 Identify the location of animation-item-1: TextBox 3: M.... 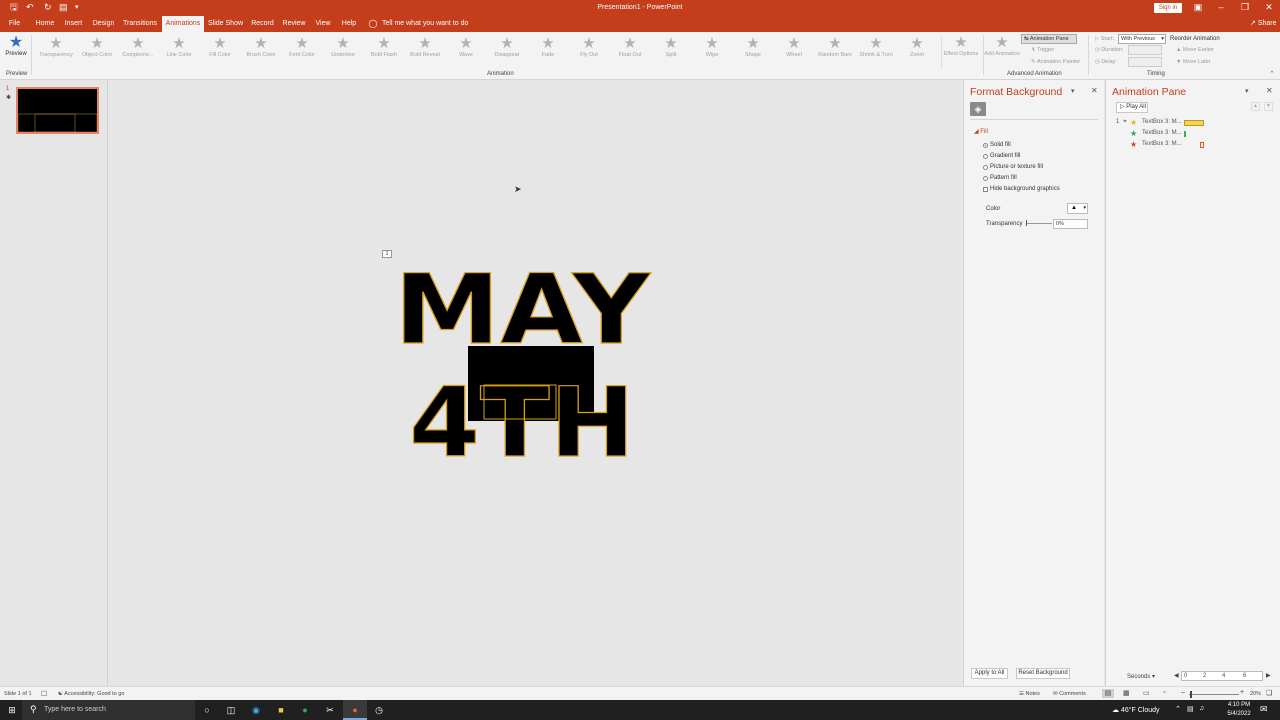
(1162, 122).